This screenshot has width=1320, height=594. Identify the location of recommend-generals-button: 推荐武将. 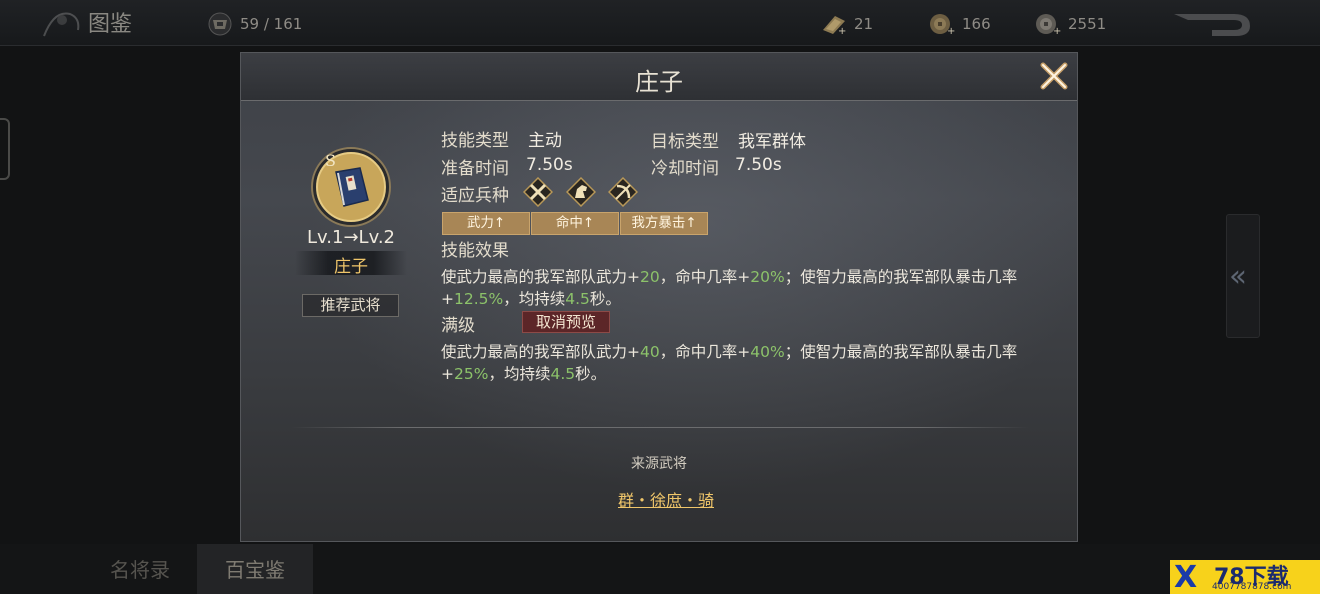
(350, 305).